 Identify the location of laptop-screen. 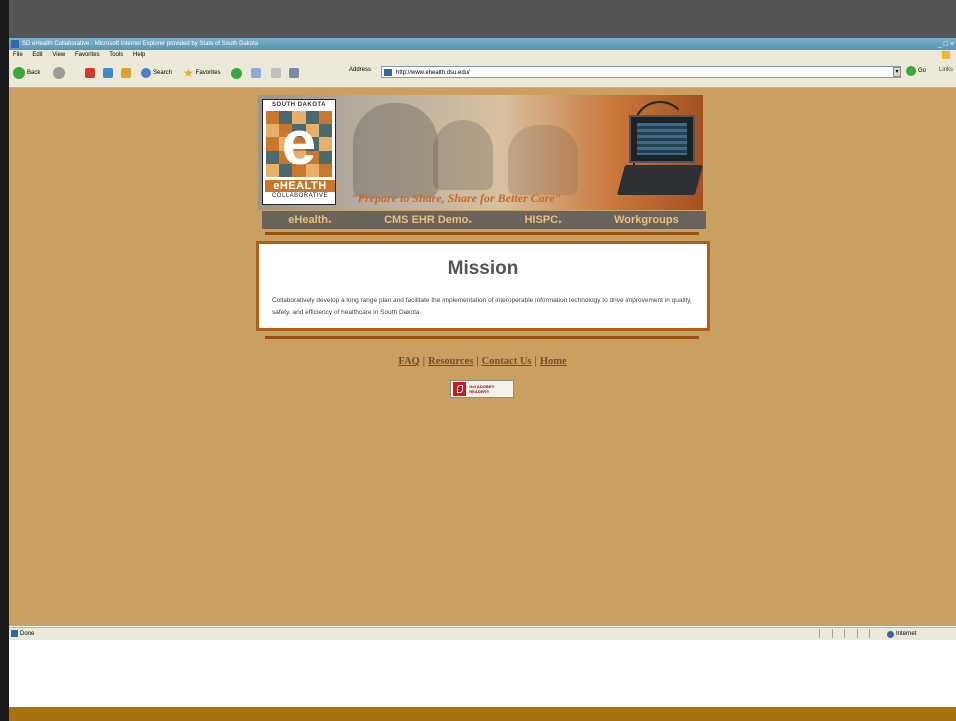
(662, 139).